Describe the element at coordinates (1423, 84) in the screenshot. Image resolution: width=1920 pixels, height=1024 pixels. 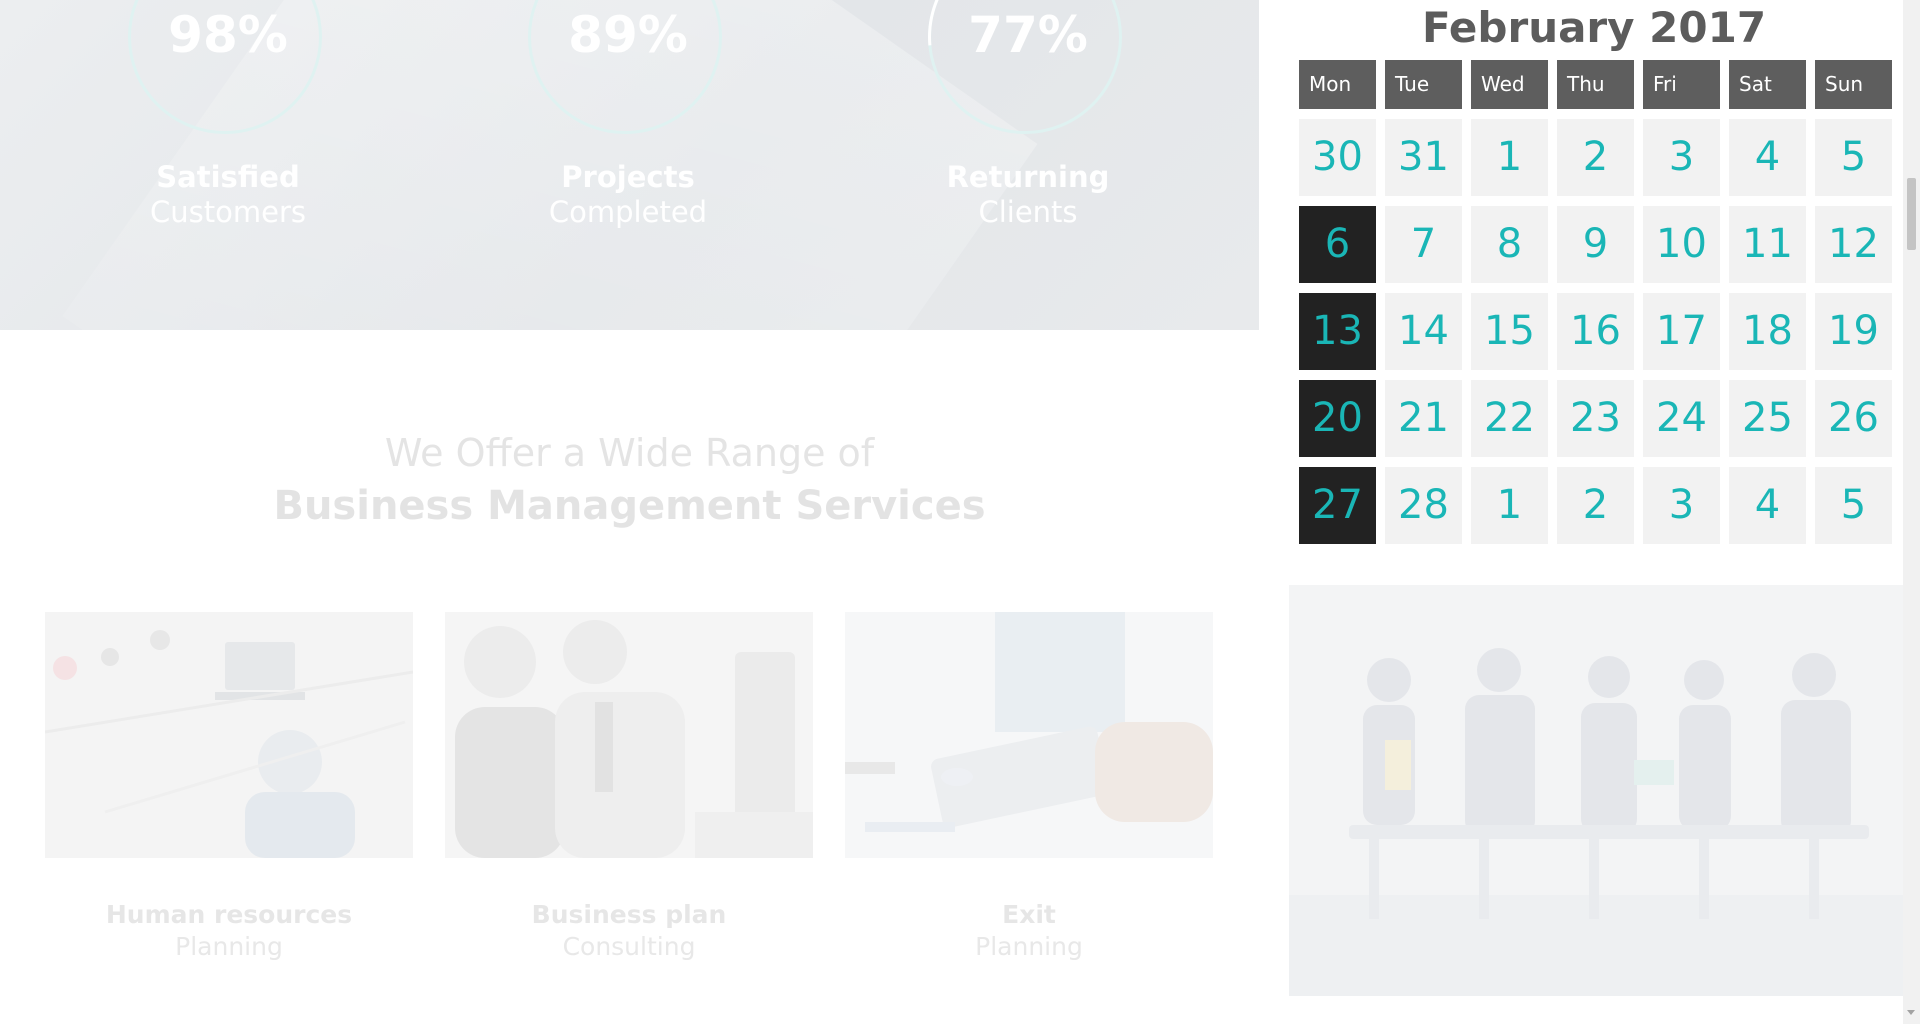
I see `weekday-header: Tue` at that location.